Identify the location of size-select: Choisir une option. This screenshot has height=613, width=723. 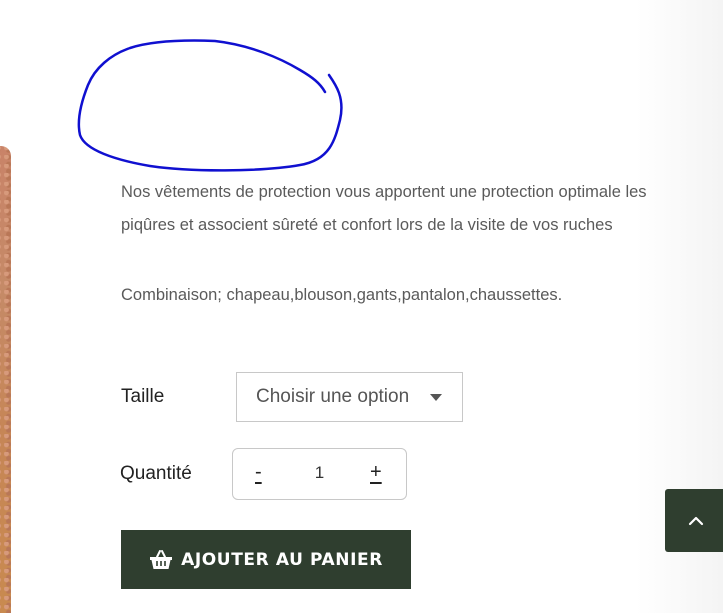
(349, 397).